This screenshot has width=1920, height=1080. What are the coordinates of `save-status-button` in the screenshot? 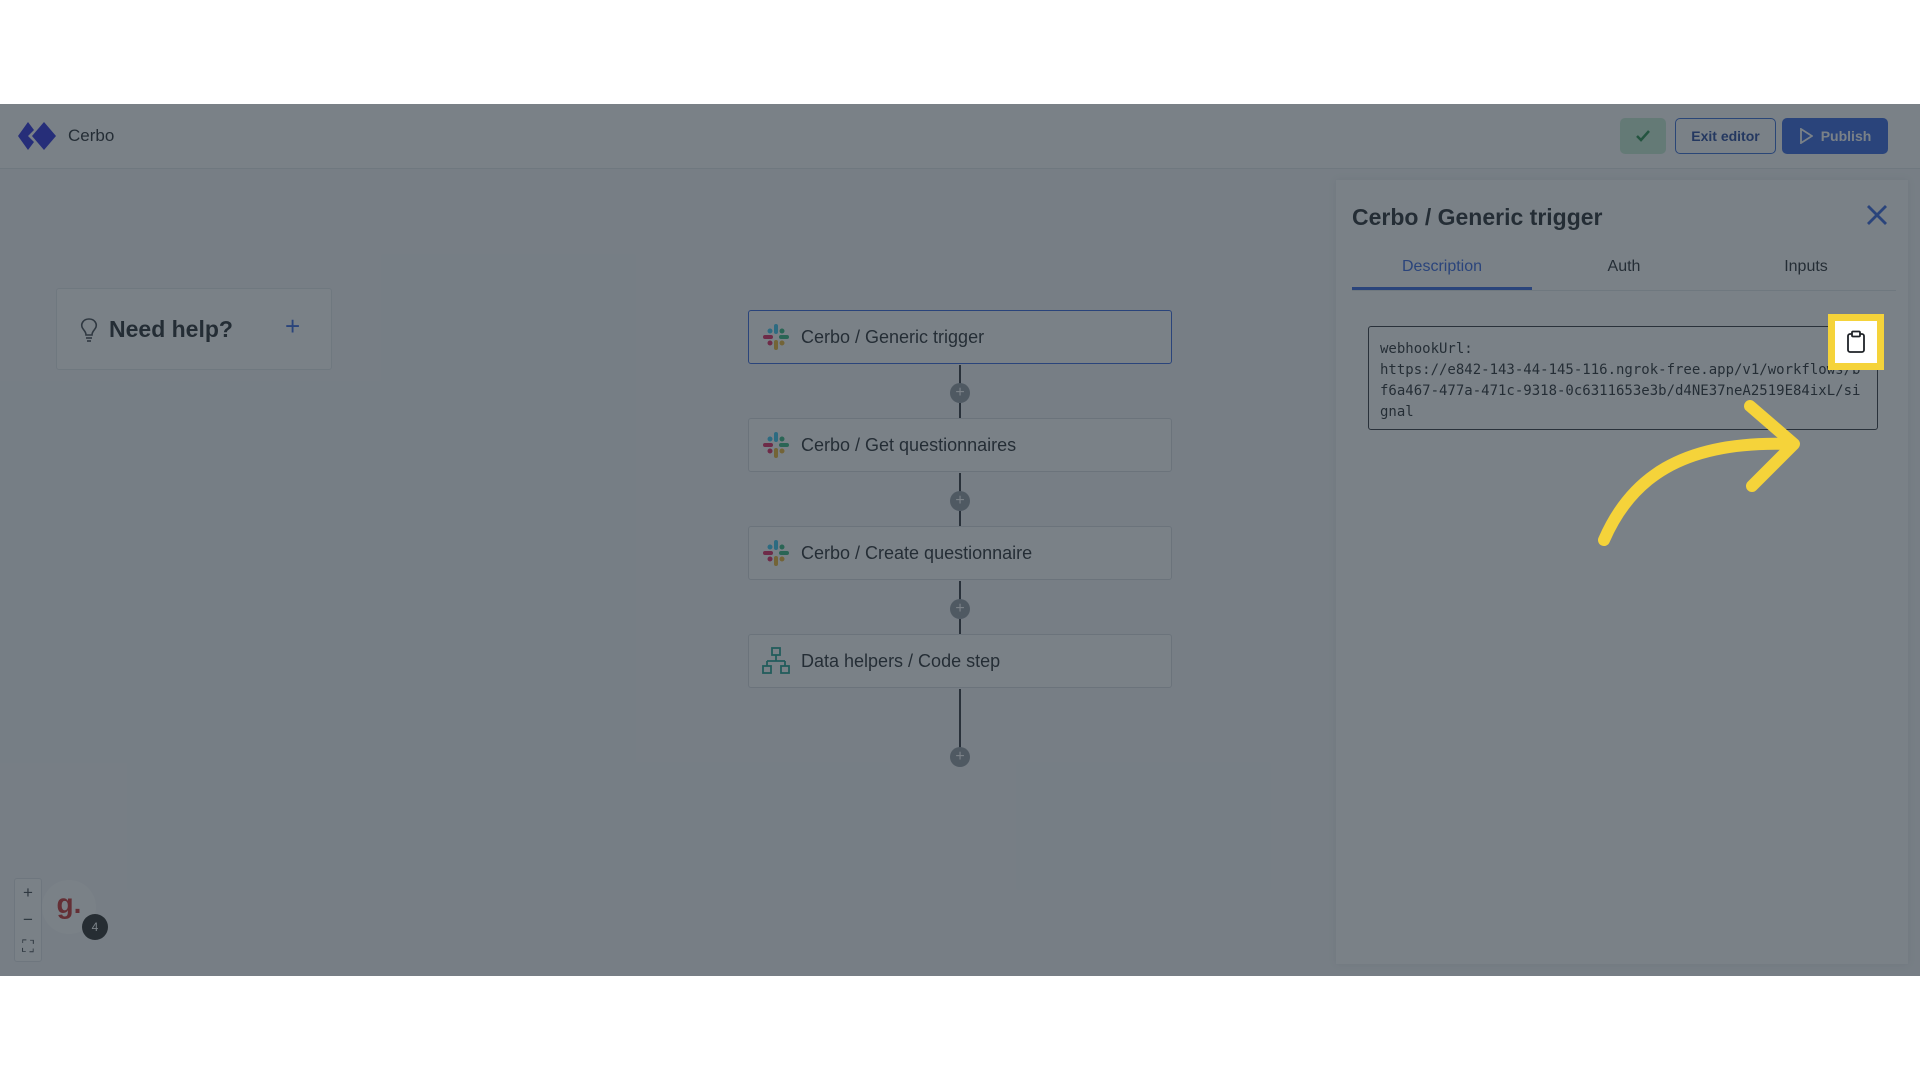 It's located at (1643, 136).